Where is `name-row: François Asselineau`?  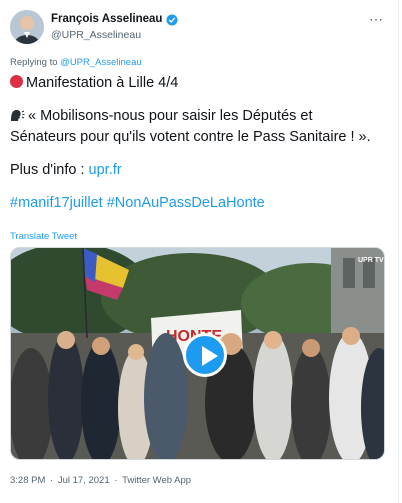 name-row: François Asselineau is located at coordinates (114, 19).